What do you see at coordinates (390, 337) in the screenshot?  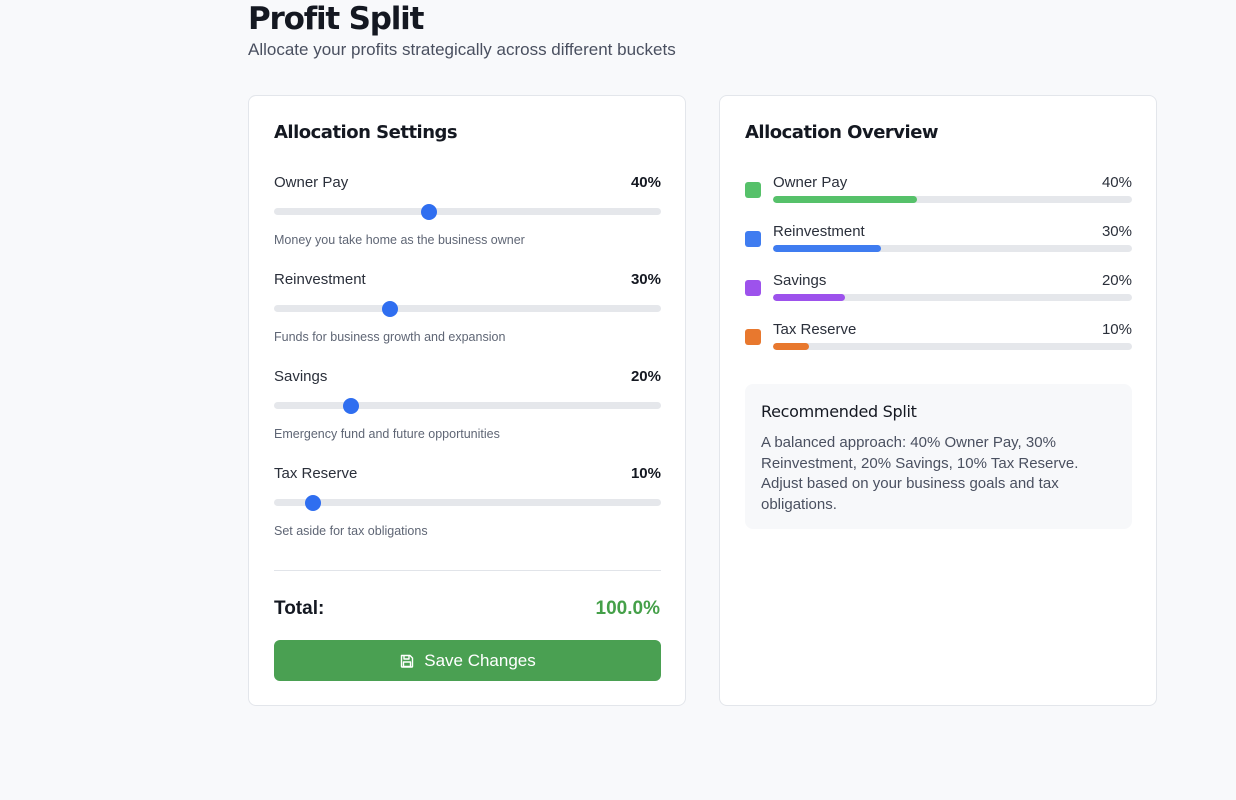 I see `slider-description: Funds for business growth and expansion` at bounding box center [390, 337].